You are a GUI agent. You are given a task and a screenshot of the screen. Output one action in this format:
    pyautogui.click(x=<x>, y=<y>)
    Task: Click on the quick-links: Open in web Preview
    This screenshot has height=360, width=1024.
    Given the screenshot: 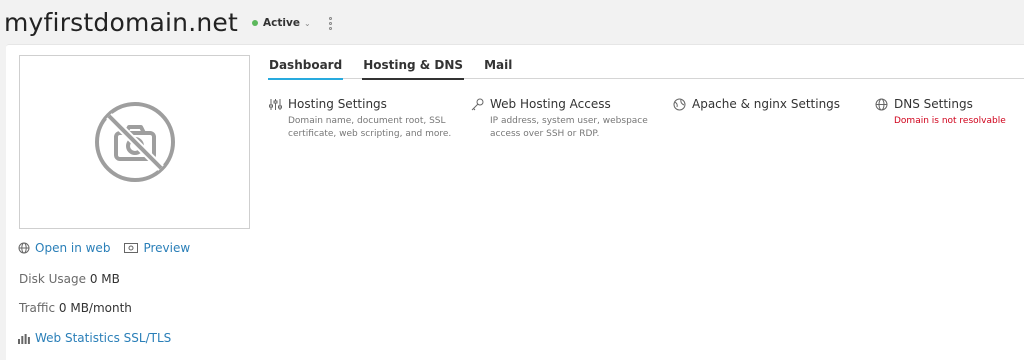 What is the action you would take?
    pyautogui.click(x=111, y=248)
    